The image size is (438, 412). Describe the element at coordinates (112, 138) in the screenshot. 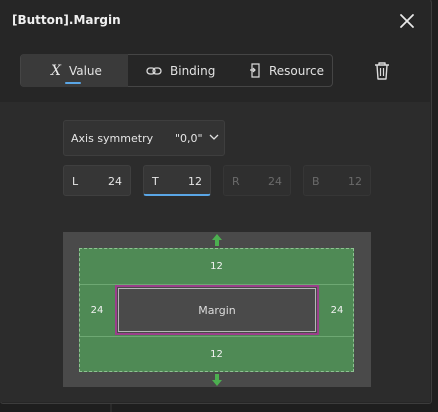

I see `axis-symmetry-label: Axis symmetry` at that location.